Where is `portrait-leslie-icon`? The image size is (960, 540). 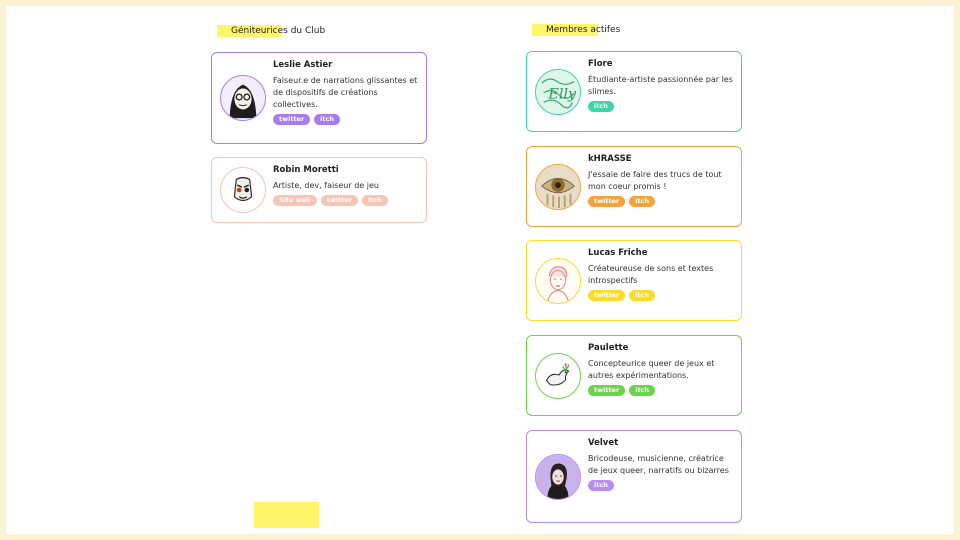 portrait-leslie-icon is located at coordinates (243, 98).